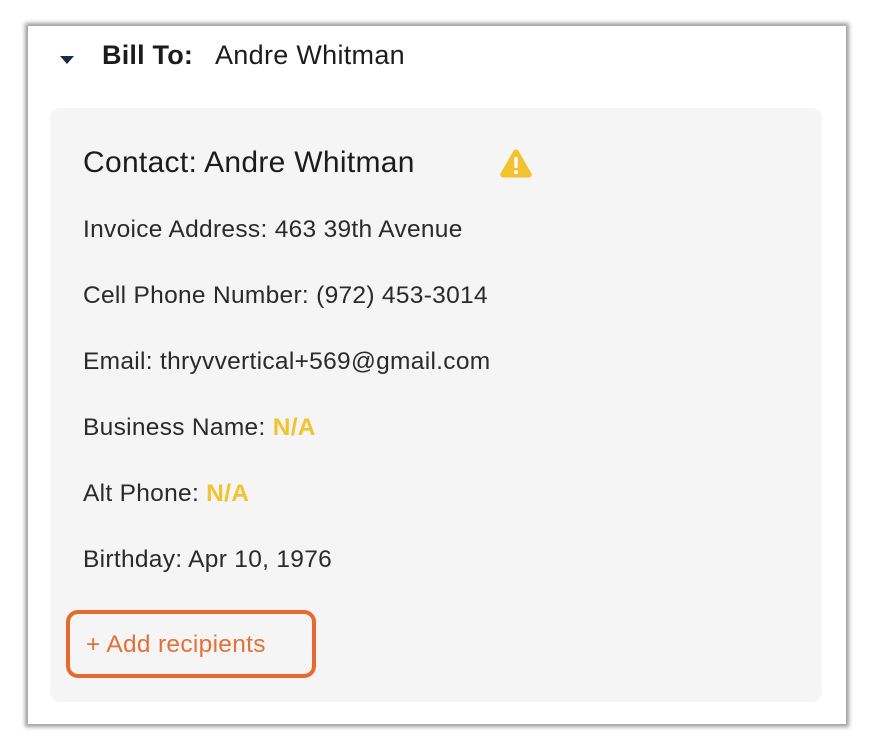 Image resolution: width=876 pixels, height=748 pixels. Describe the element at coordinates (174, 427) in the screenshot. I see `business-name-label: Business Name:` at that location.